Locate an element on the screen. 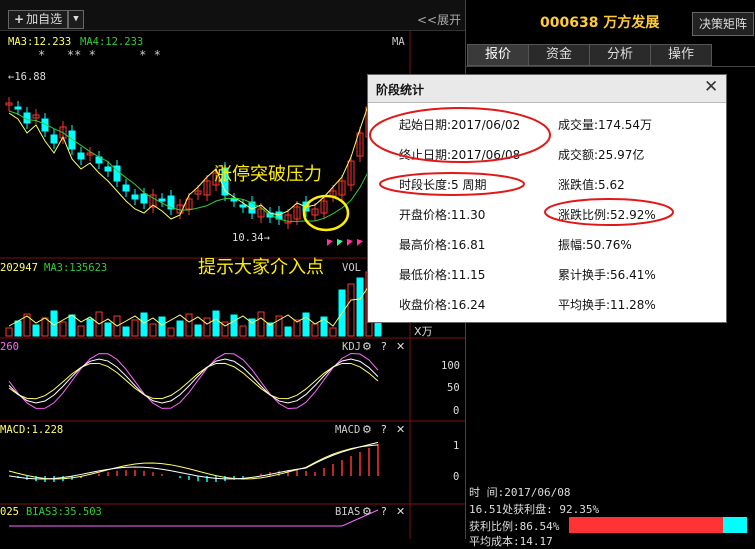  bias-close-icon: ✕ is located at coordinates (400, 511).